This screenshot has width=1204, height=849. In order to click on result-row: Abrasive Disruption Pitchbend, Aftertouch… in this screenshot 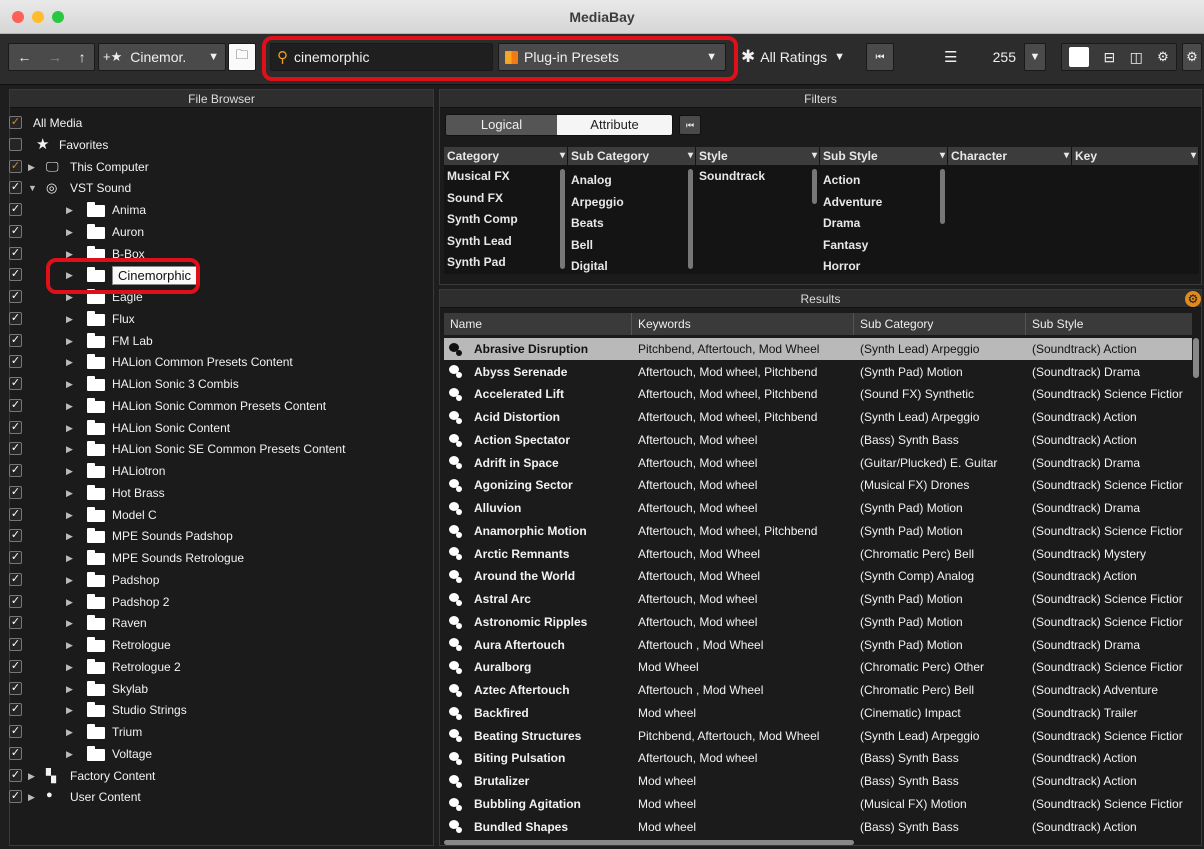, I will do `click(818, 349)`.